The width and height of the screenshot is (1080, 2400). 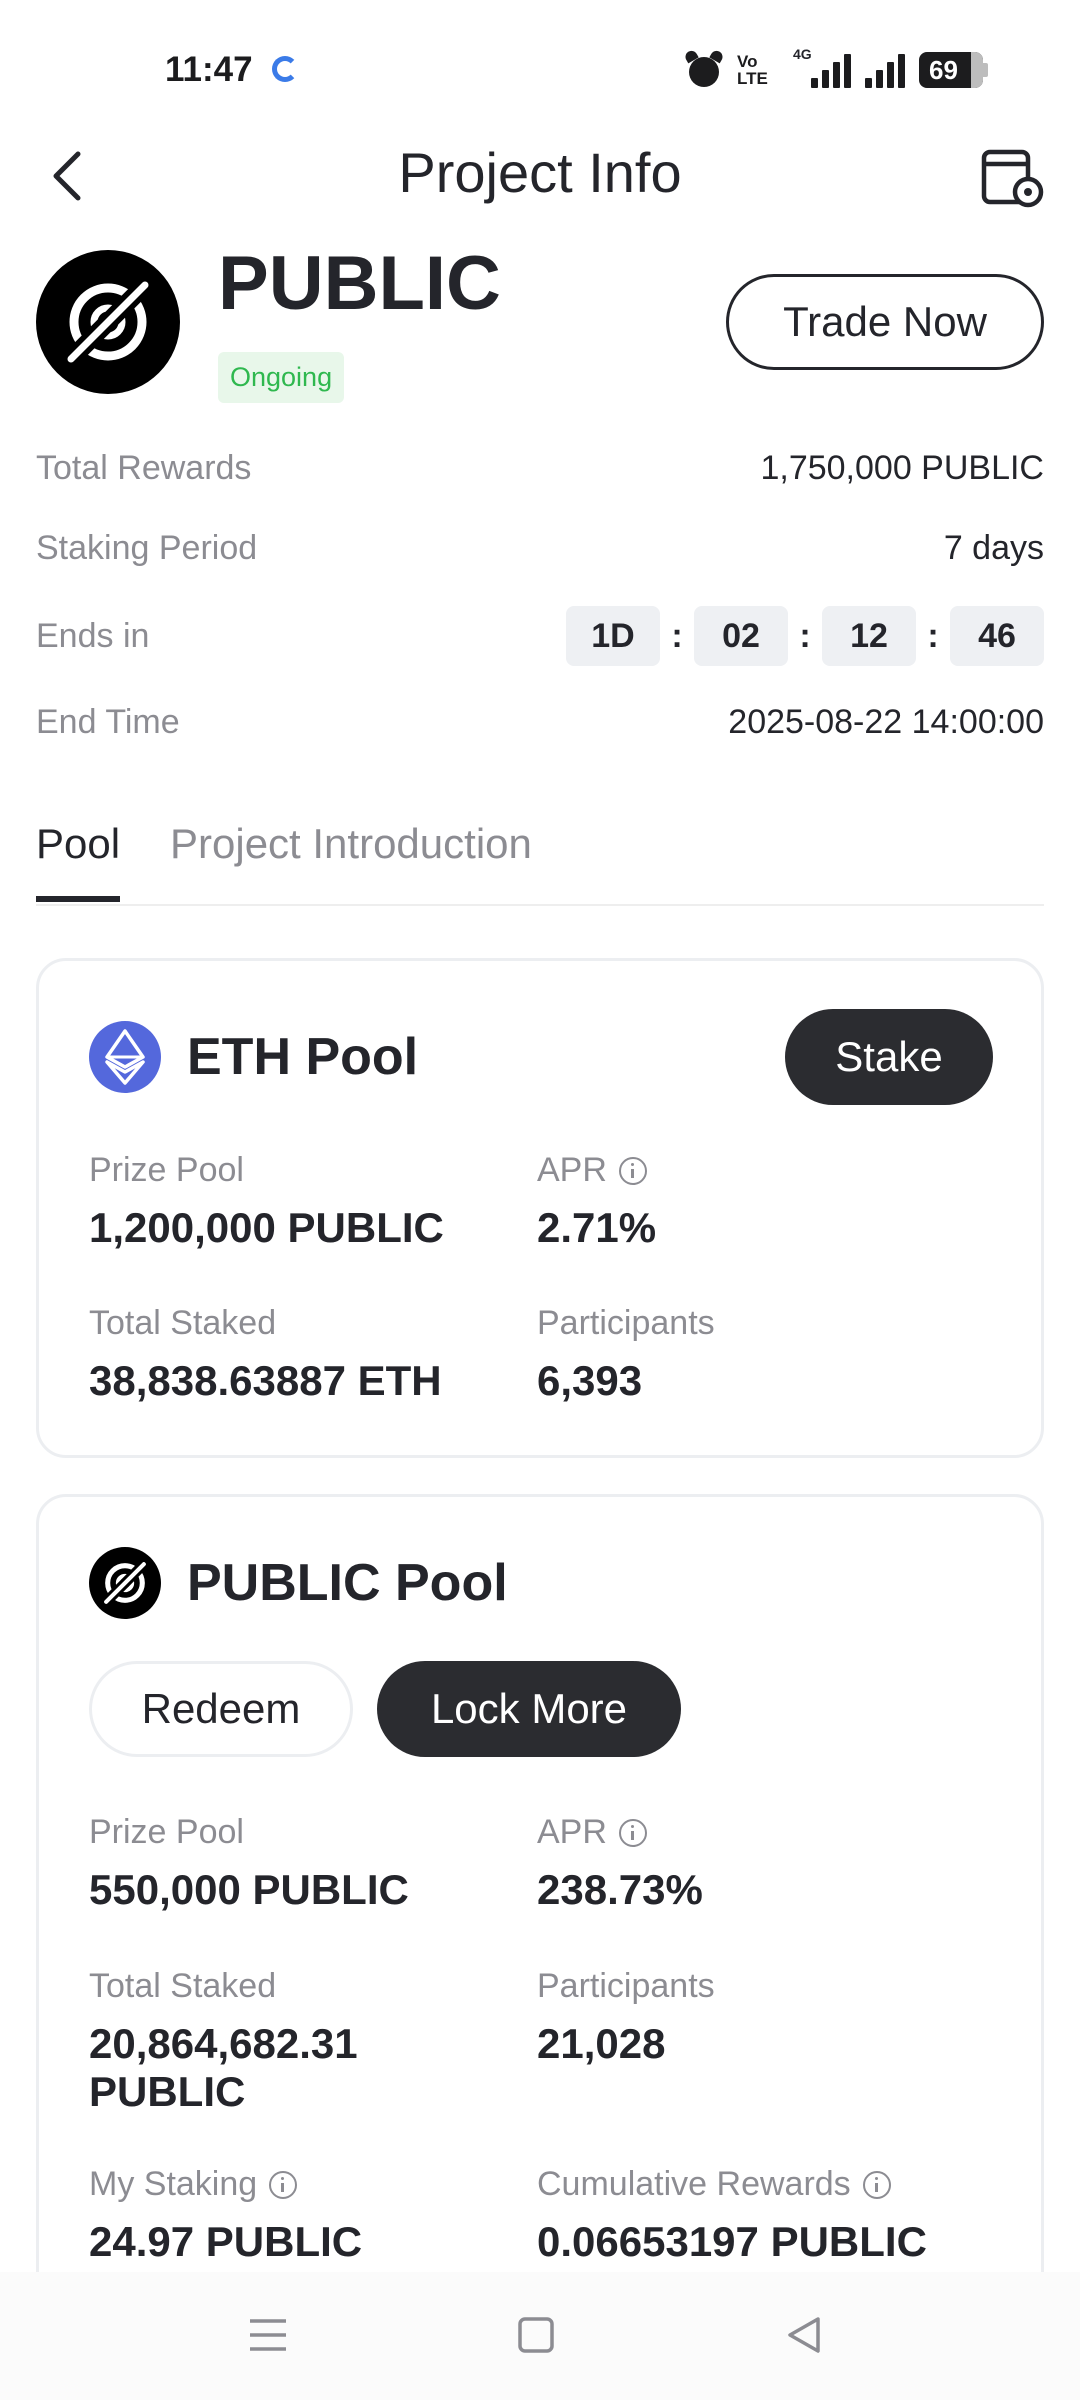 What do you see at coordinates (540, 468) in the screenshot?
I see `total-rewards-row: Total Rewards 1,750,000 PUBLIC` at bounding box center [540, 468].